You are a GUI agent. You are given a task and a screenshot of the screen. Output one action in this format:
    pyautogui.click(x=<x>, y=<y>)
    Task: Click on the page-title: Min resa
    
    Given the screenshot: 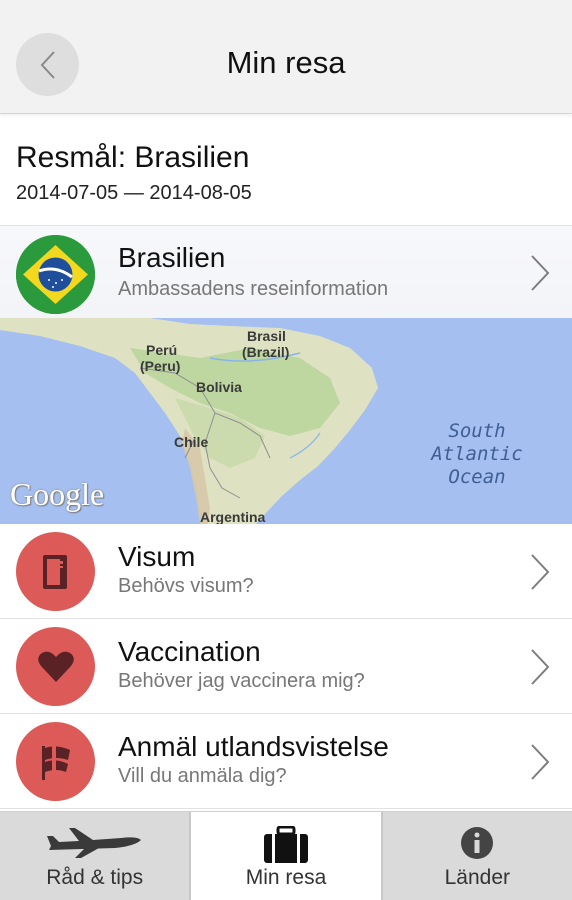 What is the action you would take?
    pyautogui.click(x=286, y=62)
    